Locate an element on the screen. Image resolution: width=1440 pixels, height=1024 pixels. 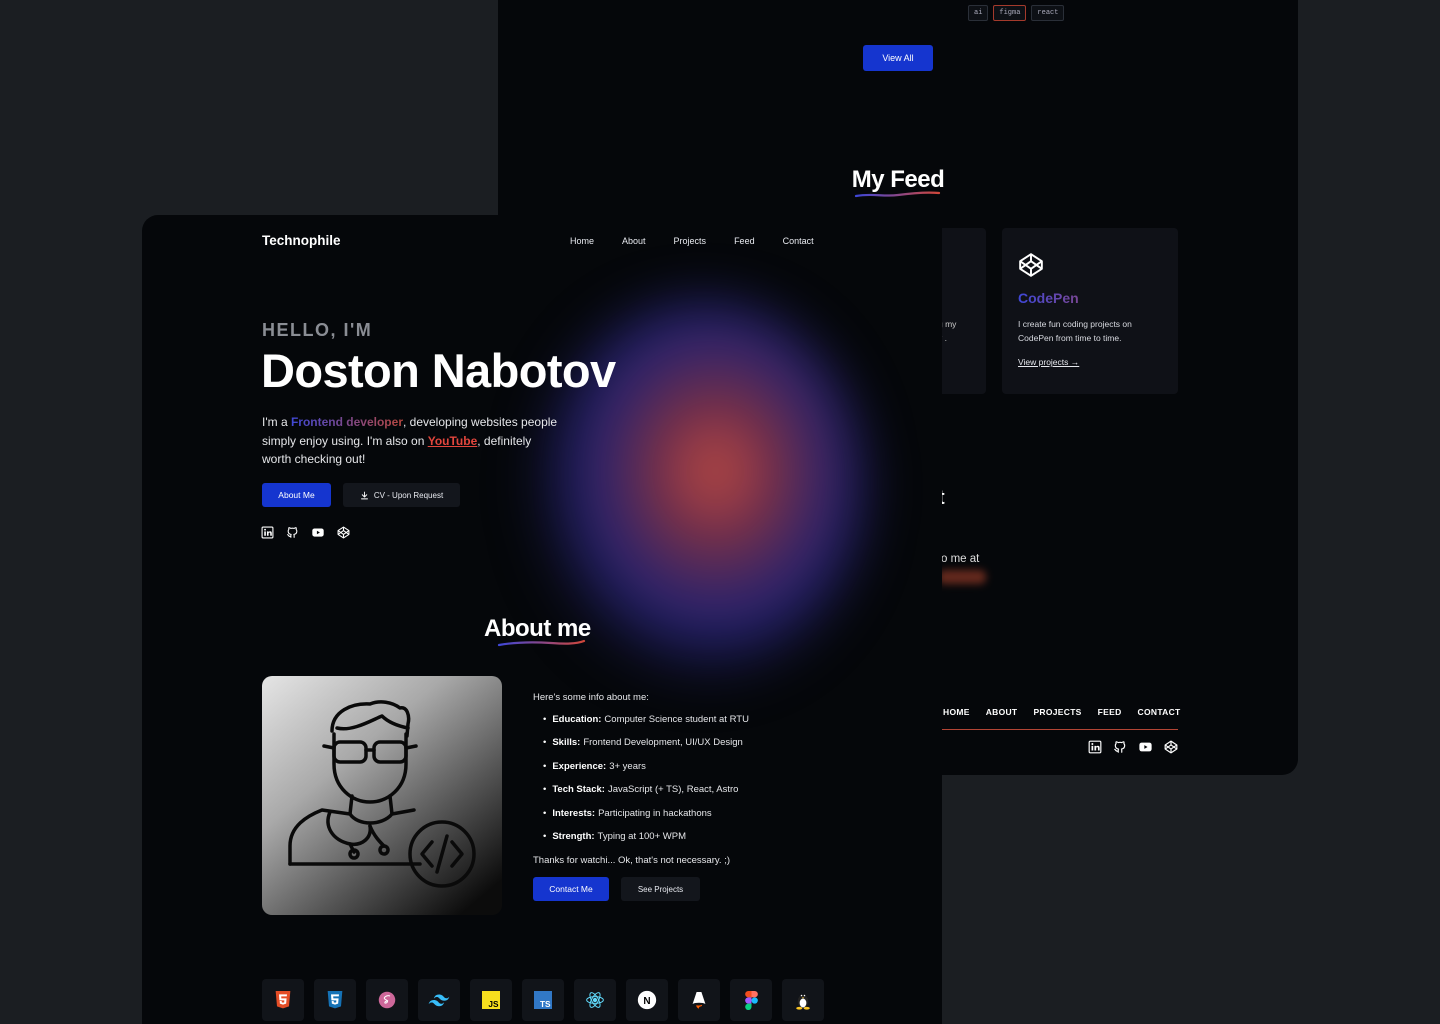
download-icon is located at coordinates (364, 495).